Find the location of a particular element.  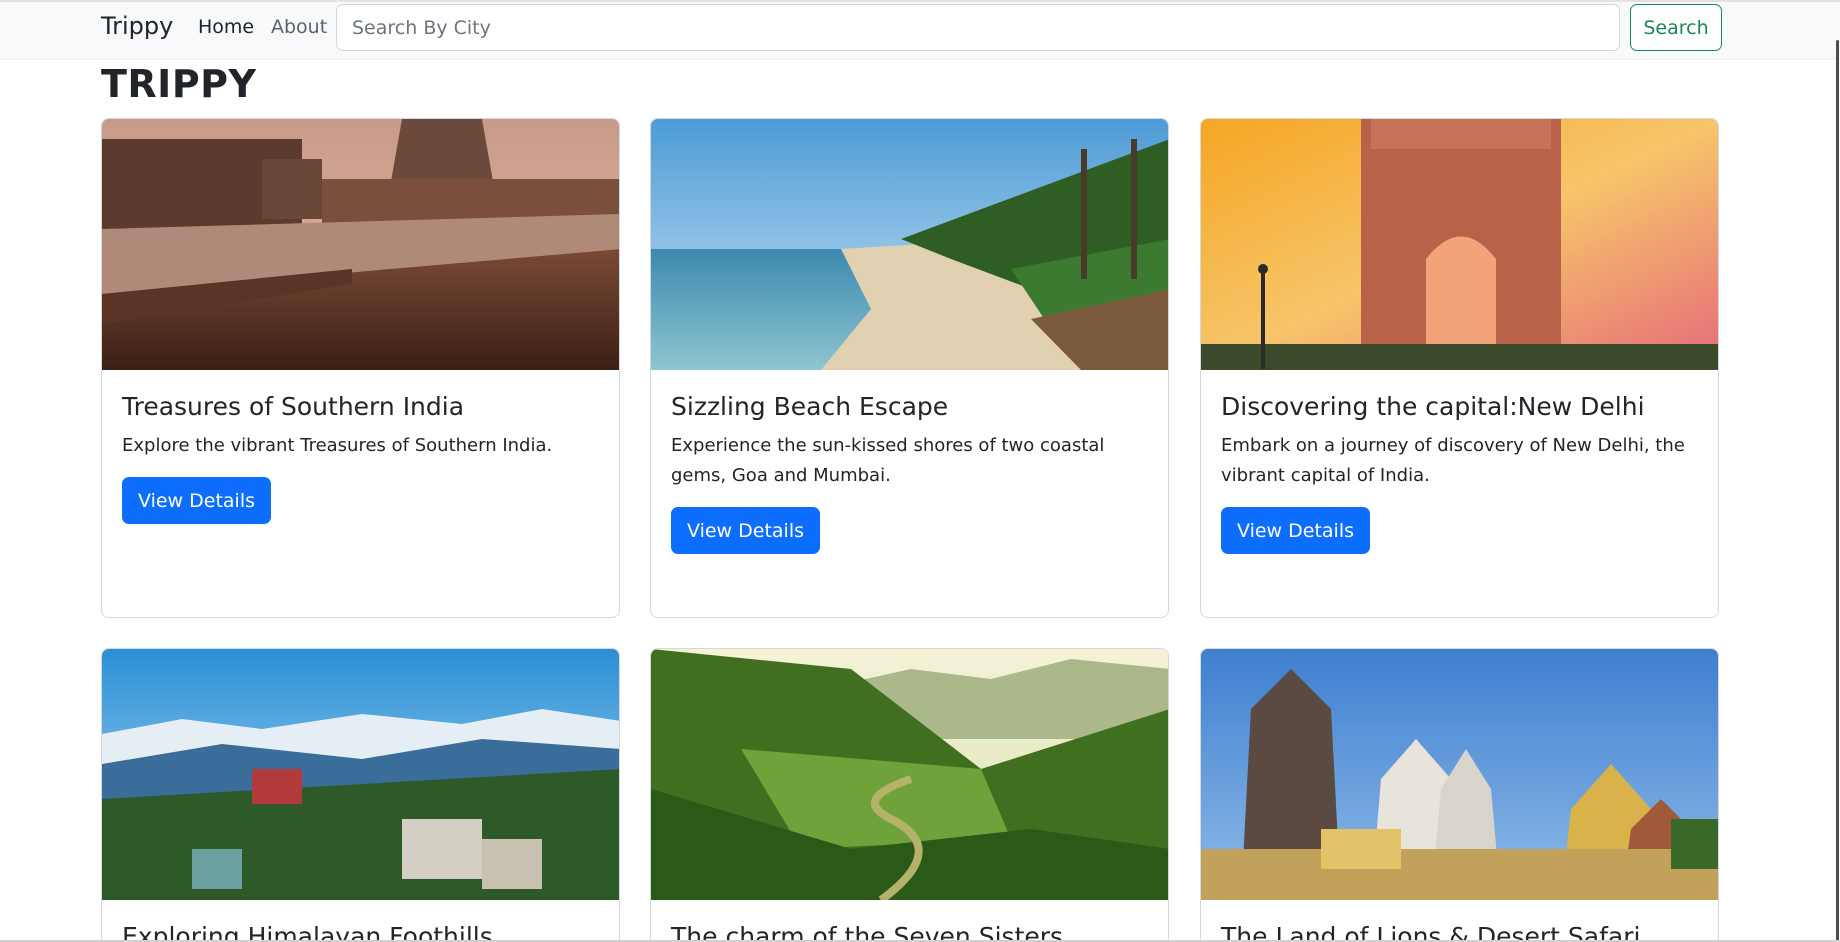

card-image-india-gate is located at coordinates (1459, 244).